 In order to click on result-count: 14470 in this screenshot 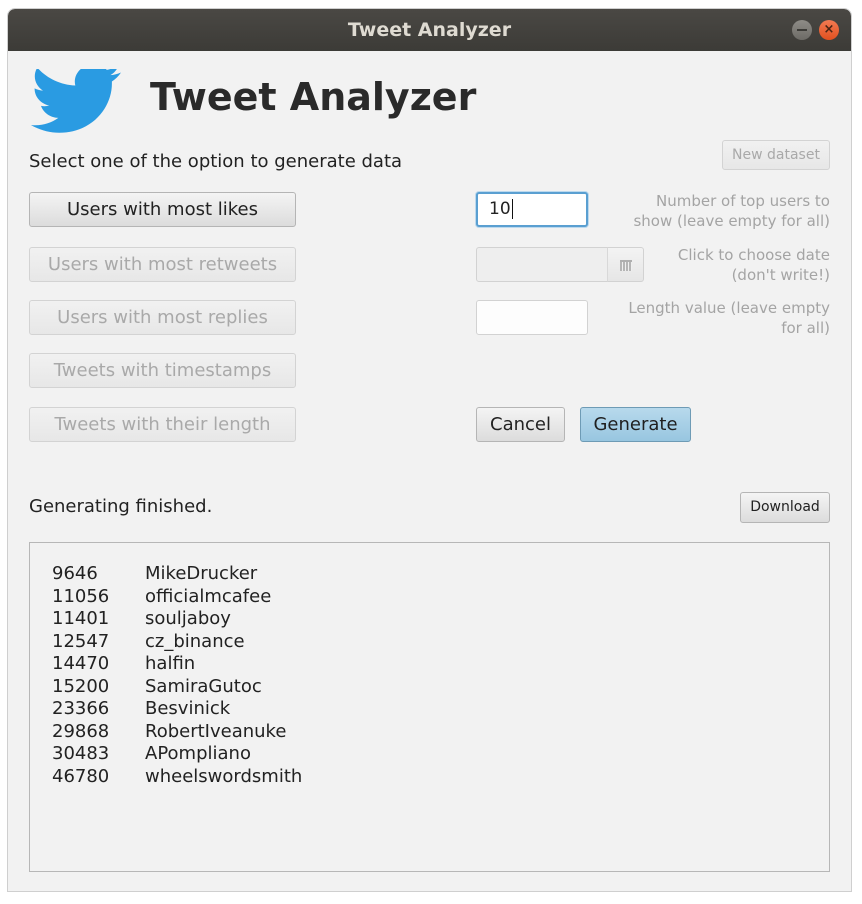, I will do `click(81, 663)`.